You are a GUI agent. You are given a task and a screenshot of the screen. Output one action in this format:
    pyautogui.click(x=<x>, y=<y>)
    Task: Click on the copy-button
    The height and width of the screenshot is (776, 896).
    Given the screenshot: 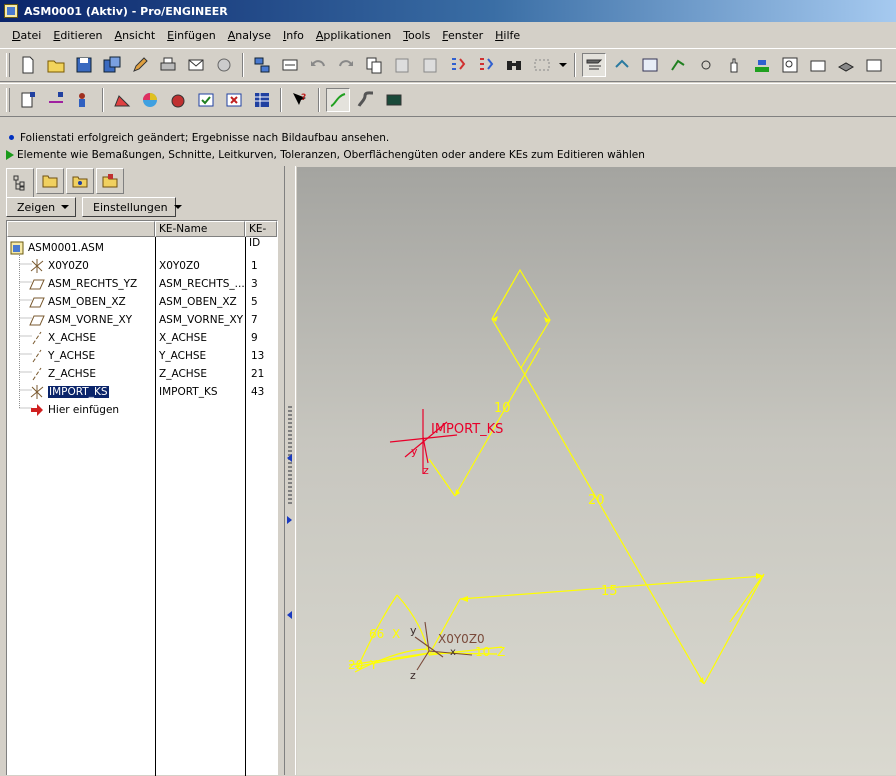 What is the action you would take?
    pyautogui.click(x=374, y=65)
    